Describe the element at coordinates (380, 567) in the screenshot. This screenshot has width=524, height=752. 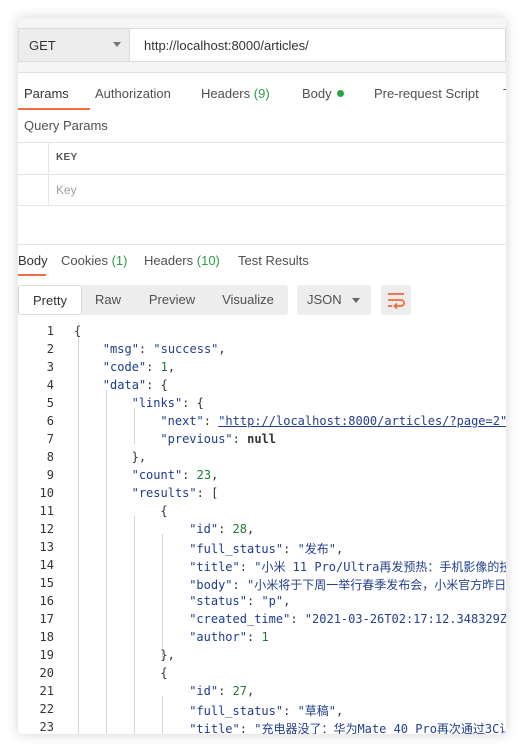
I see `code-token: "小米 11 Pro/Ultra再发预热：手机影像的技` at that location.